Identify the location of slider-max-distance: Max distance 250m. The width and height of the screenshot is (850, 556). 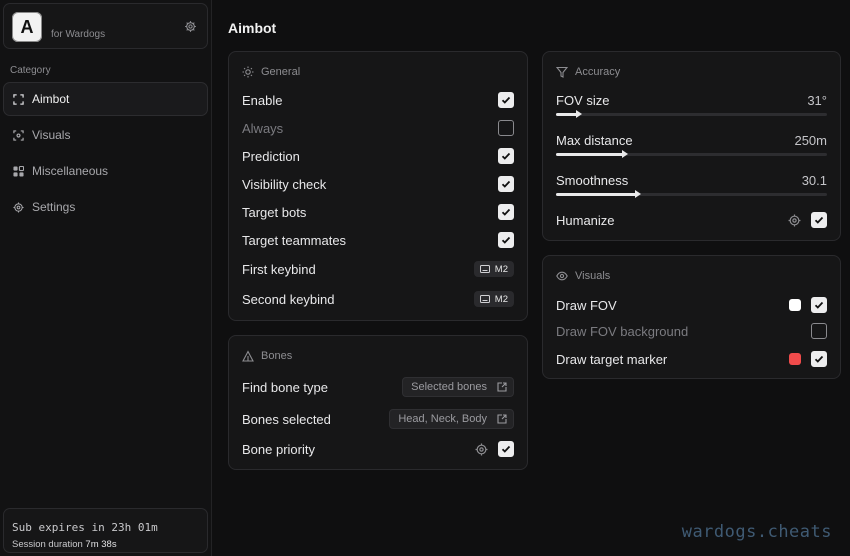
(691, 151).